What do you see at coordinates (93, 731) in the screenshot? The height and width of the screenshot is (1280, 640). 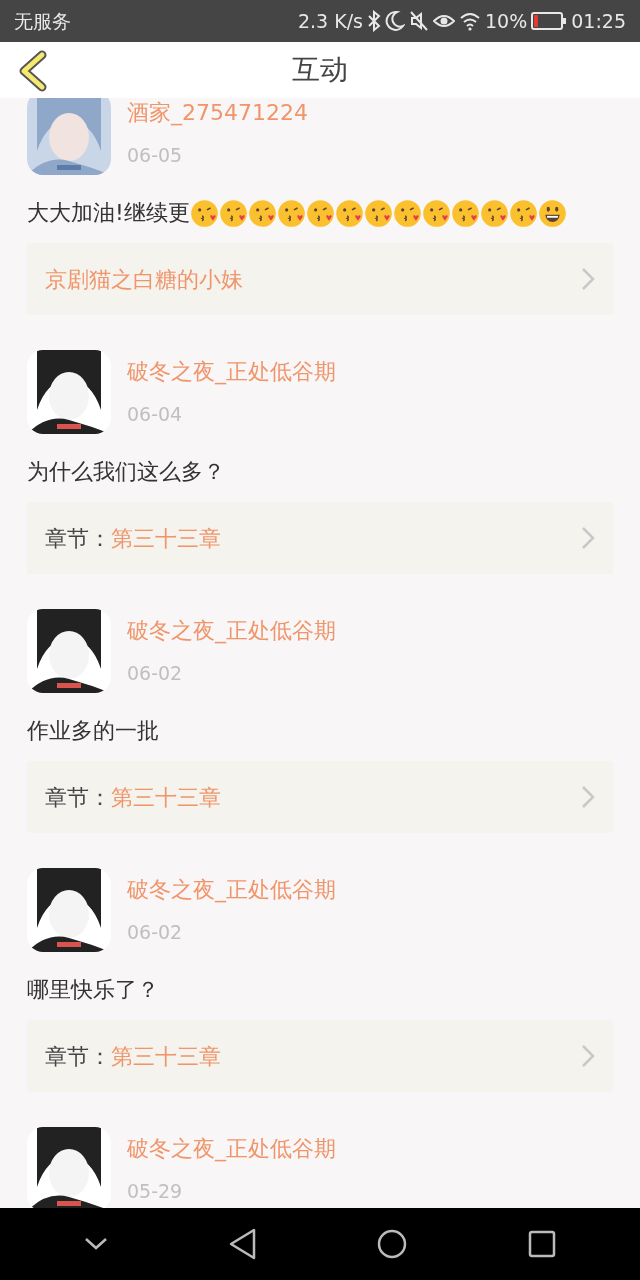 I see `comment-text: 作业多的一批` at bounding box center [93, 731].